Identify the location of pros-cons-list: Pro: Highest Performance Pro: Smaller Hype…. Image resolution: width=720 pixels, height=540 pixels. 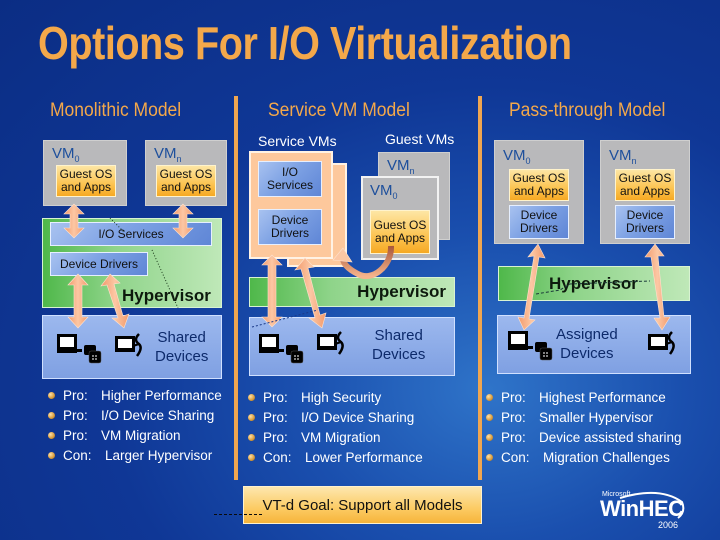
(584, 428).